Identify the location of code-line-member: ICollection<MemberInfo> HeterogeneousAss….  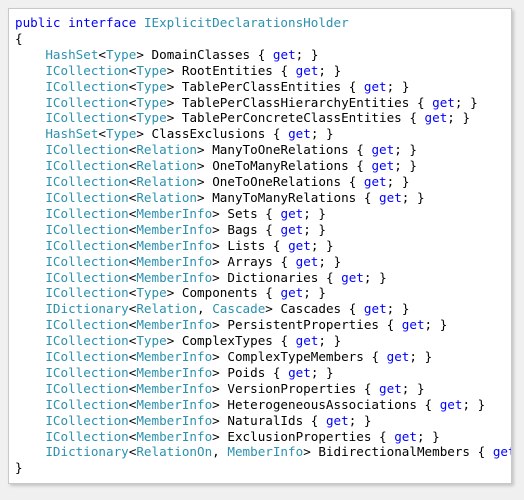
(263, 405).